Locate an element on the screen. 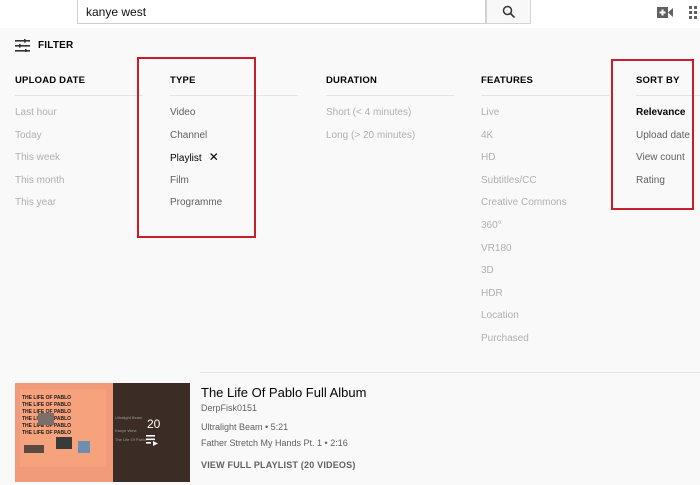 This screenshot has height=485, width=700. view-full-playlist-link: VIEW FULL PLAYLIST (20 VIDEOS) is located at coordinates (278, 465).